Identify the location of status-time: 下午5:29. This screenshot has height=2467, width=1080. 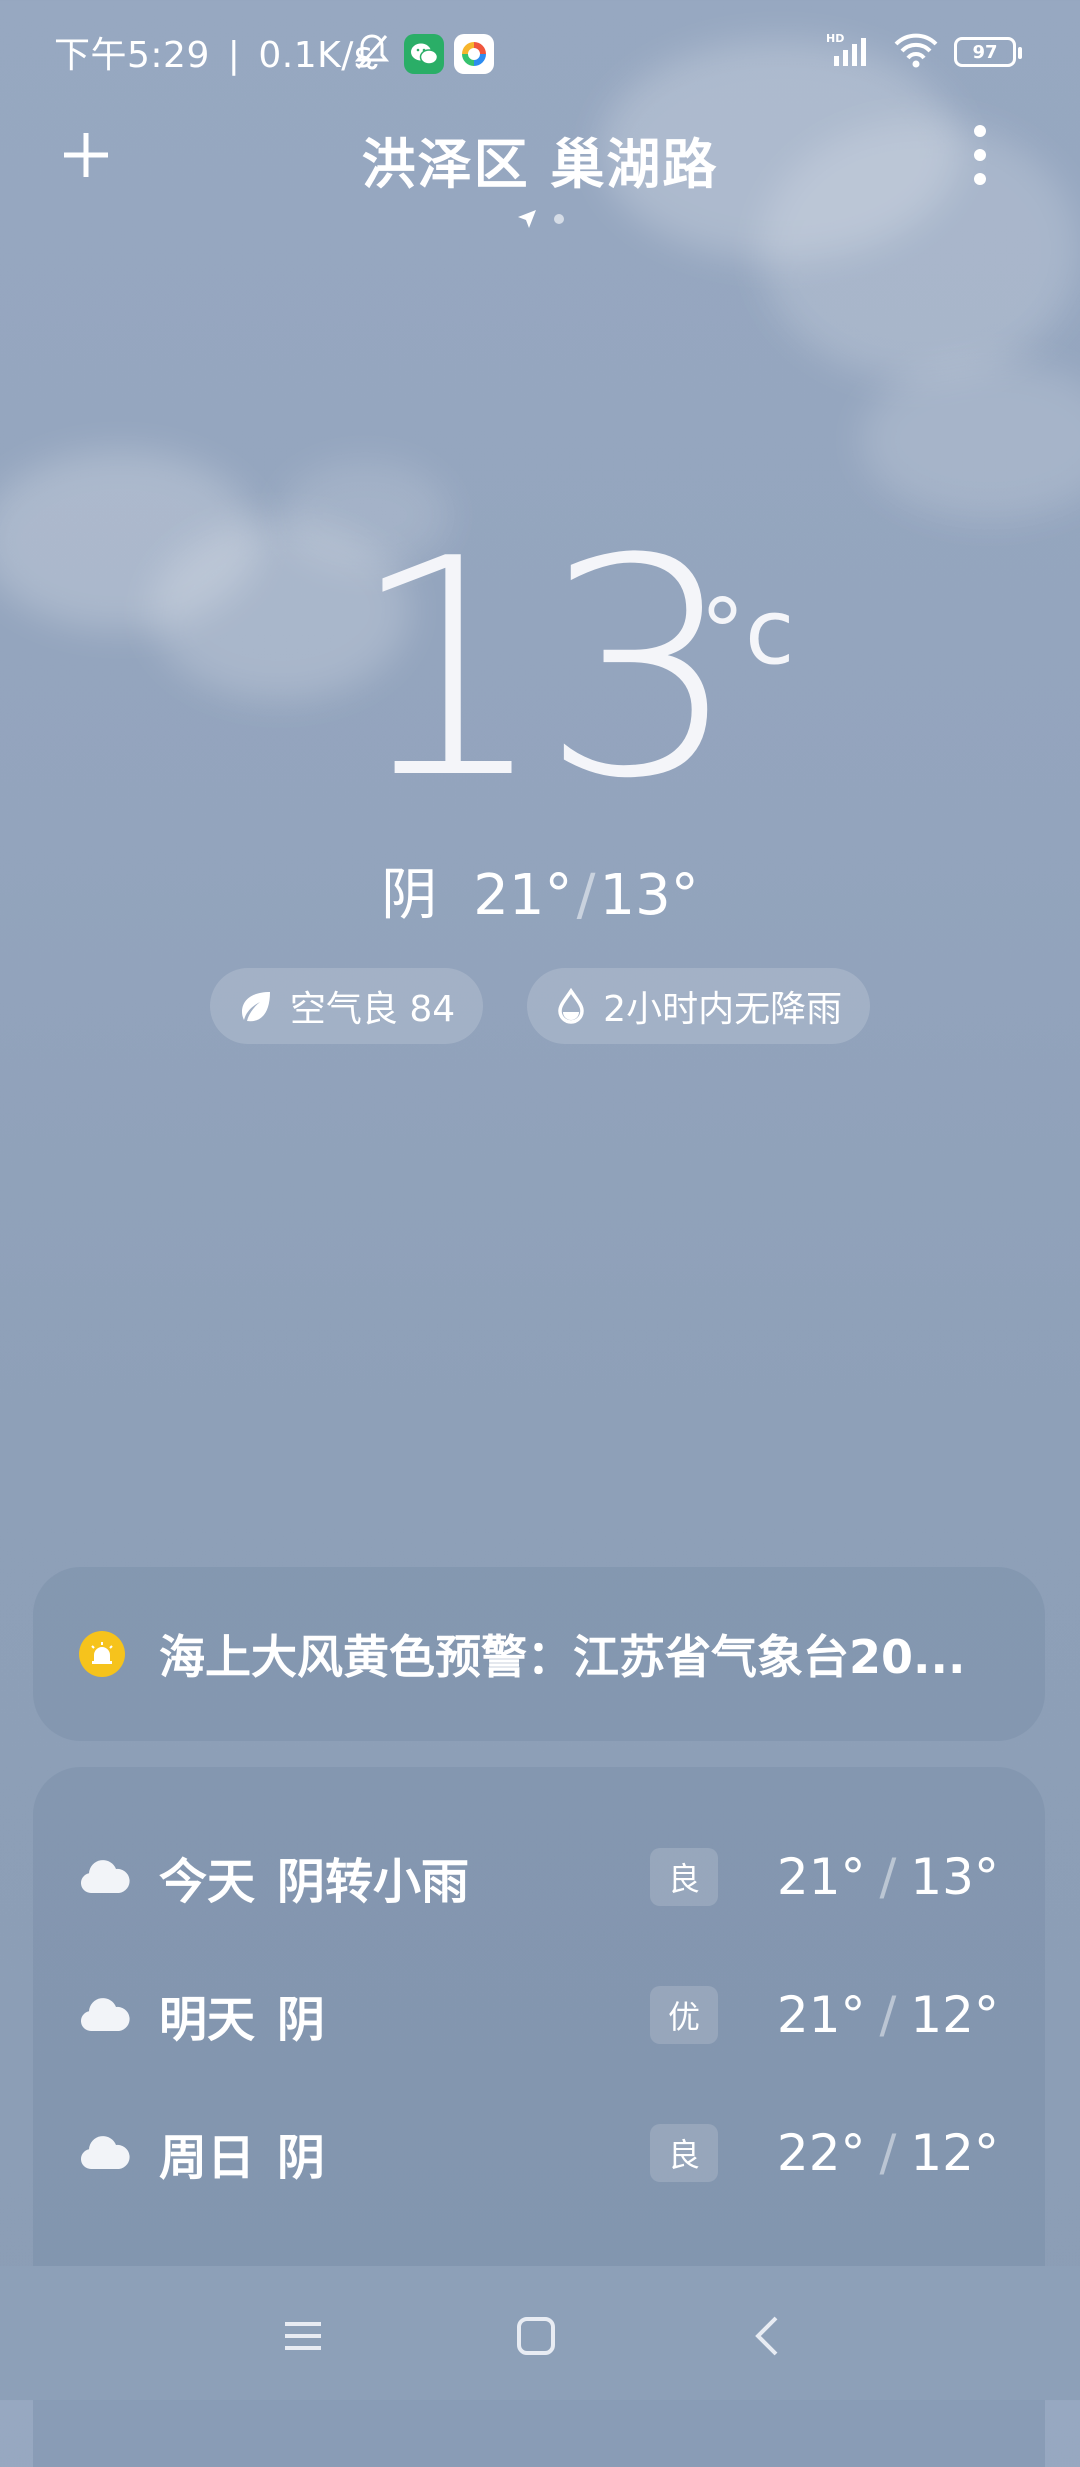
(132, 55).